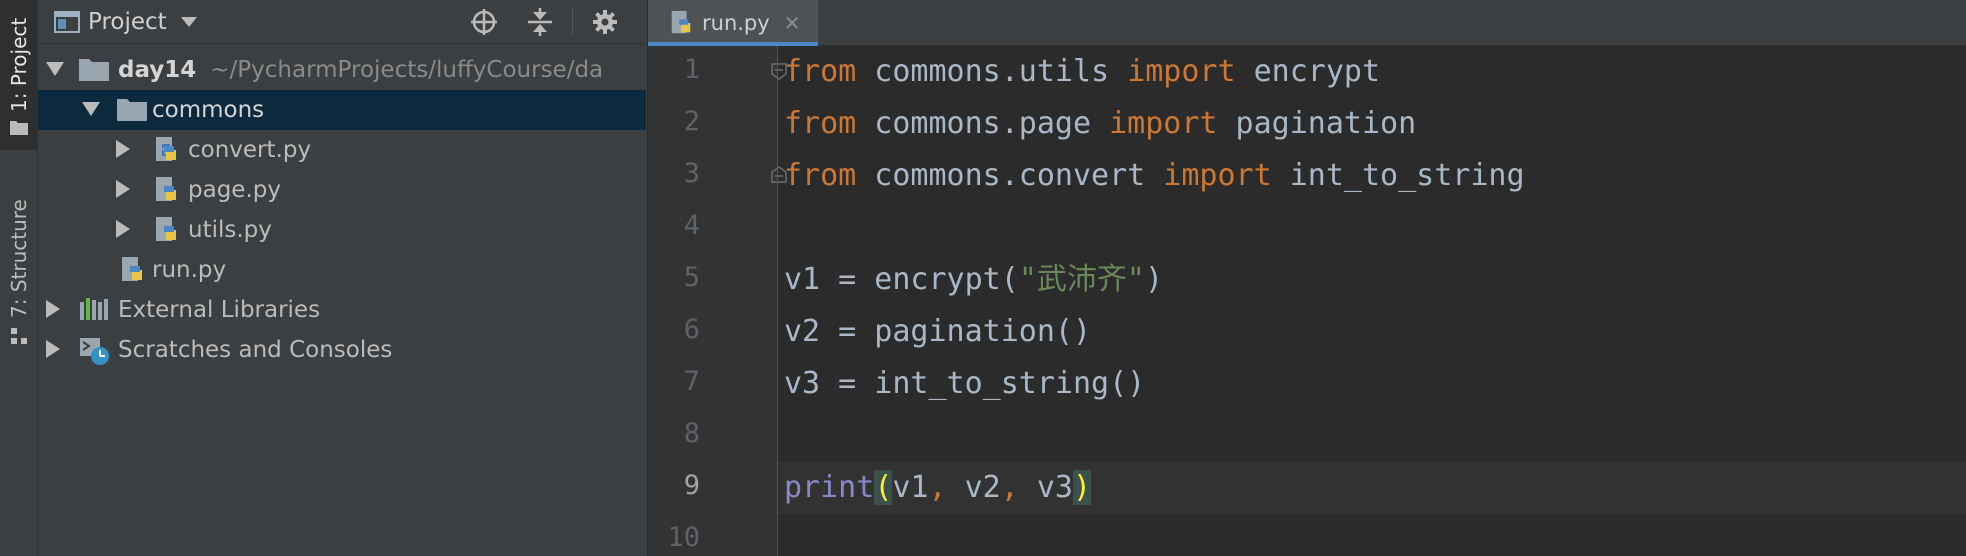  Describe the element at coordinates (691, 277) in the screenshot. I see `line-number: 5` at that location.